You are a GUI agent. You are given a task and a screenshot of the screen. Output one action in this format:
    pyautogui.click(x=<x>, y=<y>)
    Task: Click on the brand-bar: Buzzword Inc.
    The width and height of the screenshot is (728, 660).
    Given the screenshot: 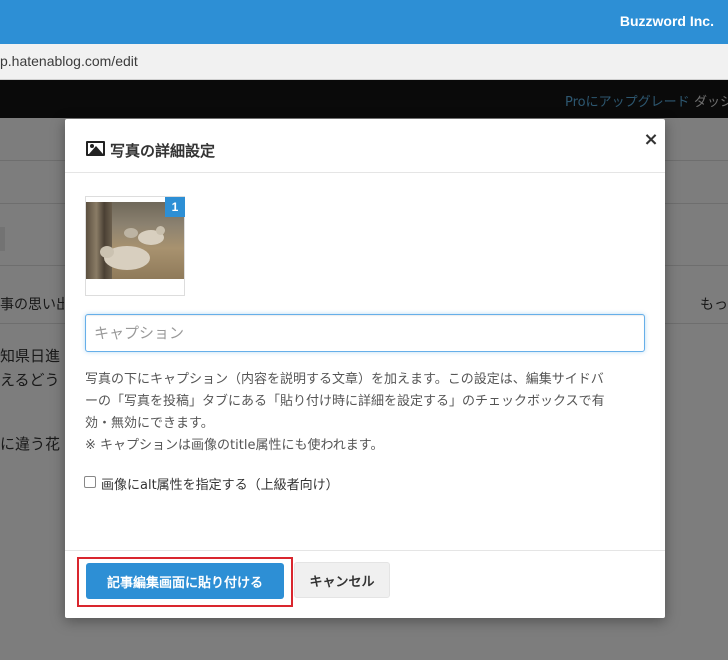 What is the action you would take?
    pyautogui.click(x=364, y=22)
    